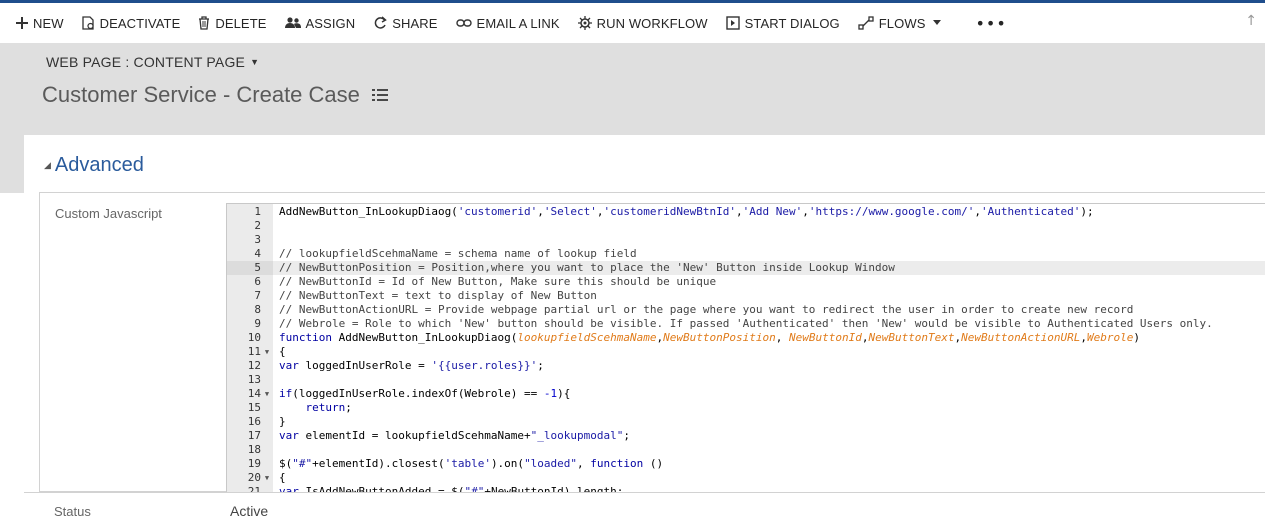 The image size is (1265, 528). I want to click on code-token: "#", so click(474, 488).